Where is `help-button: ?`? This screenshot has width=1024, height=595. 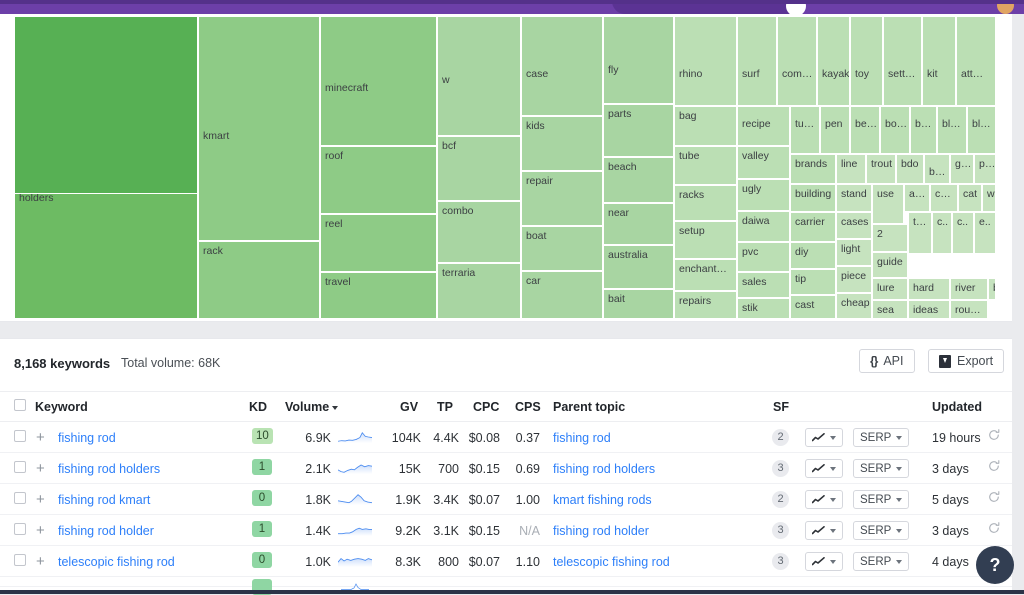 help-button: ? is located at coordinates (995, 565).